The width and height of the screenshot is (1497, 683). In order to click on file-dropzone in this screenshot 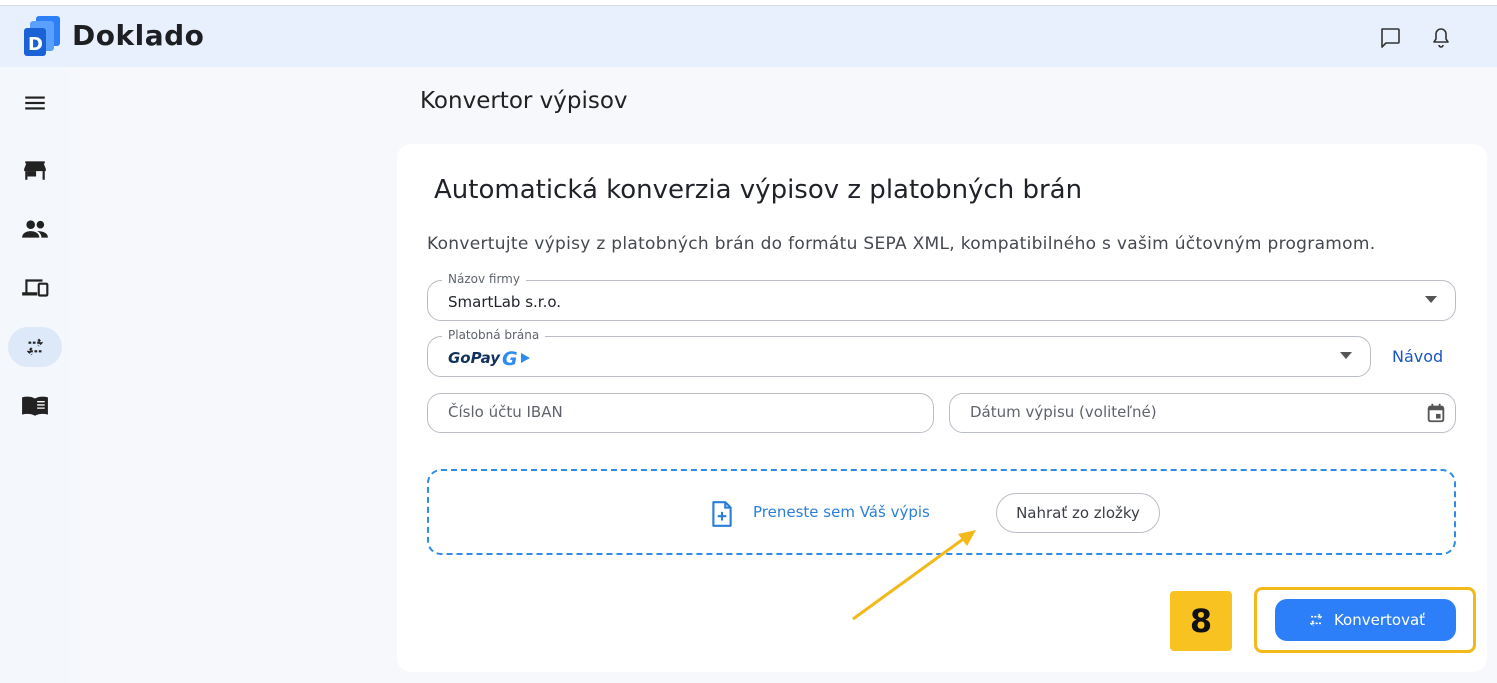, I will do `click(941, 512)`.